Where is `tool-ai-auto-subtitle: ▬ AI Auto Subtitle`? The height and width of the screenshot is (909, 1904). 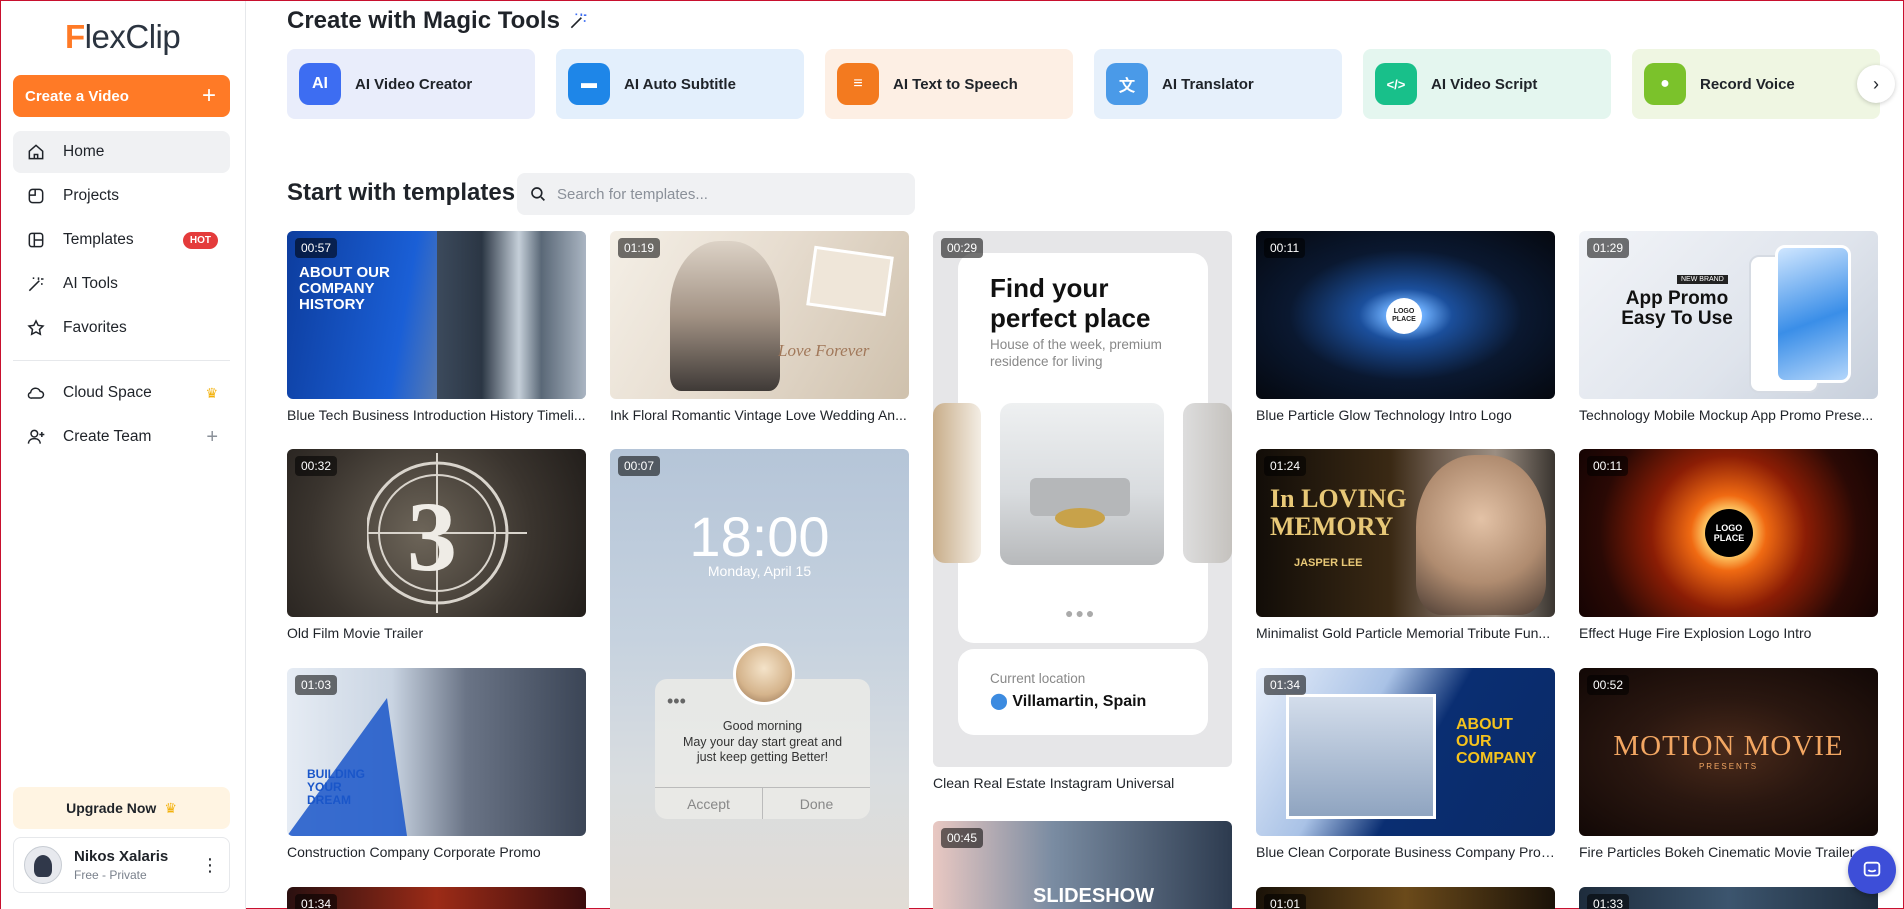 tool-ai-auto-subtitle: ▬ AI Auto Subtitle is located at coordinates (680, 84).